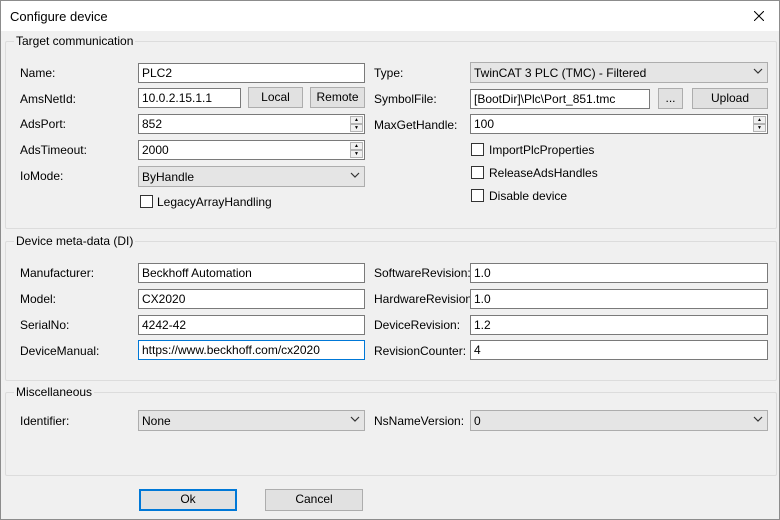  I want to click on model-label: Model:, so click(38, 299).